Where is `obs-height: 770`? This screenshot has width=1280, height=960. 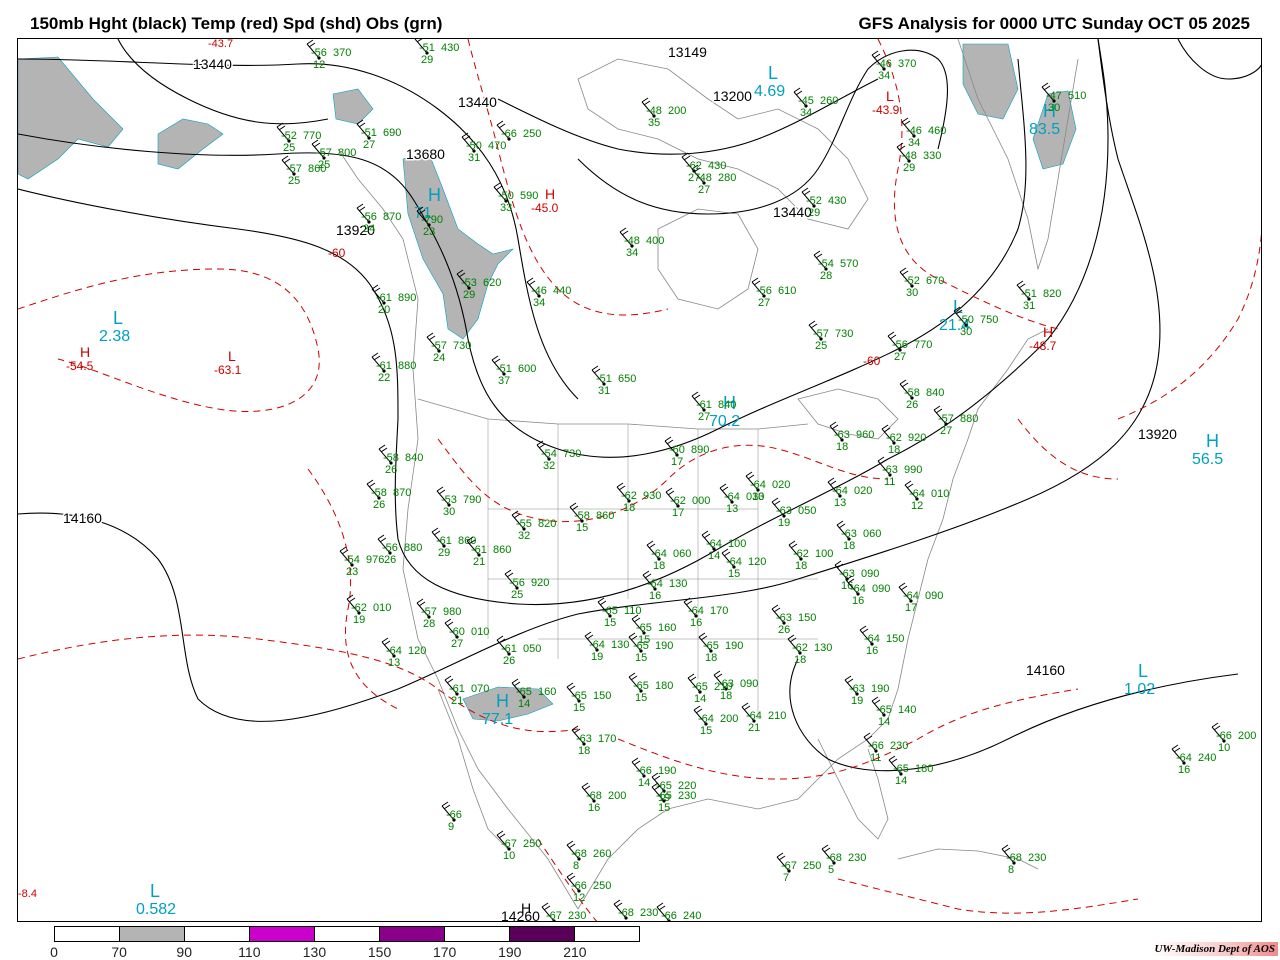 obs-height: 770 is located at coordinates (312, 136).